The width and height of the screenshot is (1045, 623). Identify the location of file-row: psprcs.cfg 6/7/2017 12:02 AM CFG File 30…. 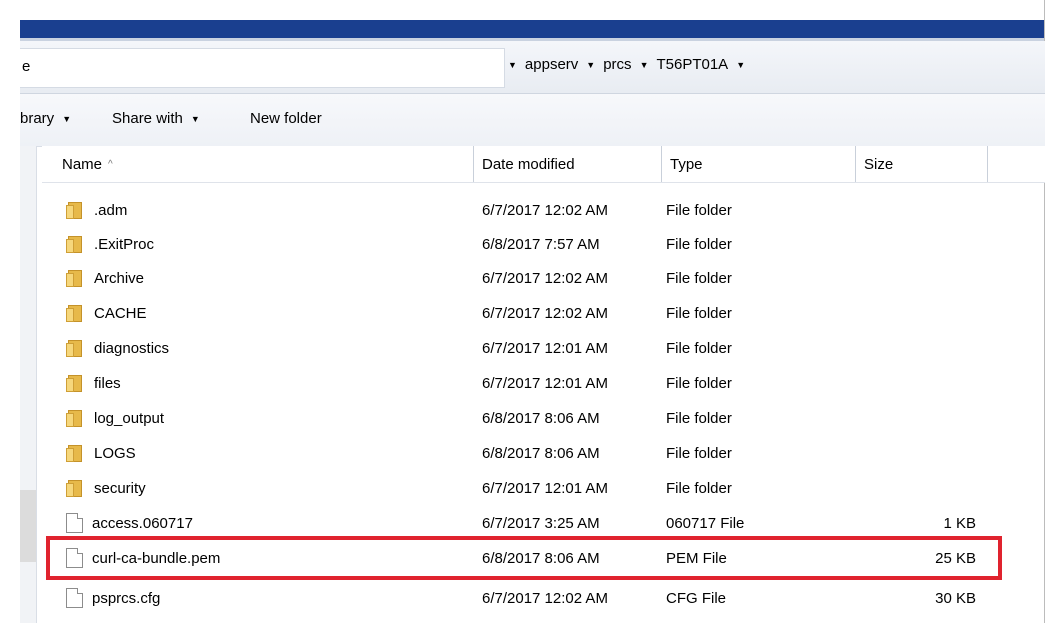
(543, 598).